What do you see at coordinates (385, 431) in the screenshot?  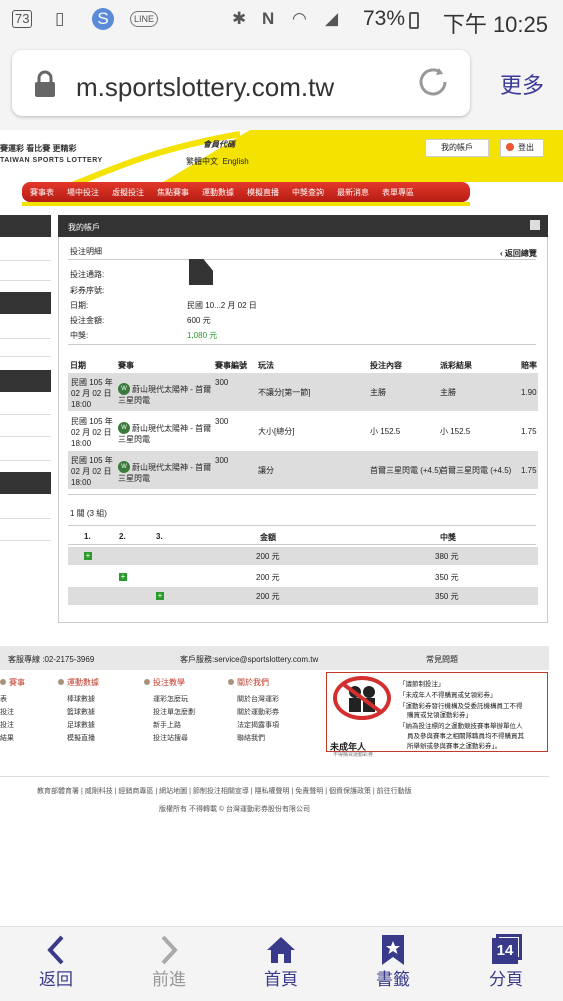 I see `row-pick: 小 152.5` at bounding box center [385, 431].